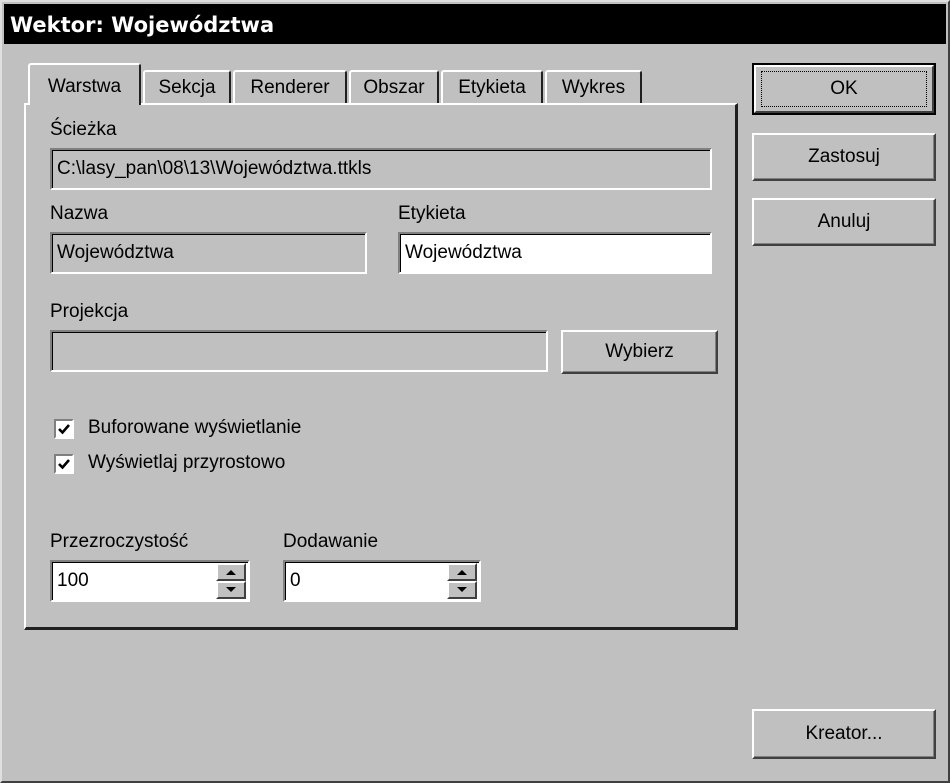 This screenshot has width=950, height=783. I want to click on buffered-display-checkbox, so click(64, 429).